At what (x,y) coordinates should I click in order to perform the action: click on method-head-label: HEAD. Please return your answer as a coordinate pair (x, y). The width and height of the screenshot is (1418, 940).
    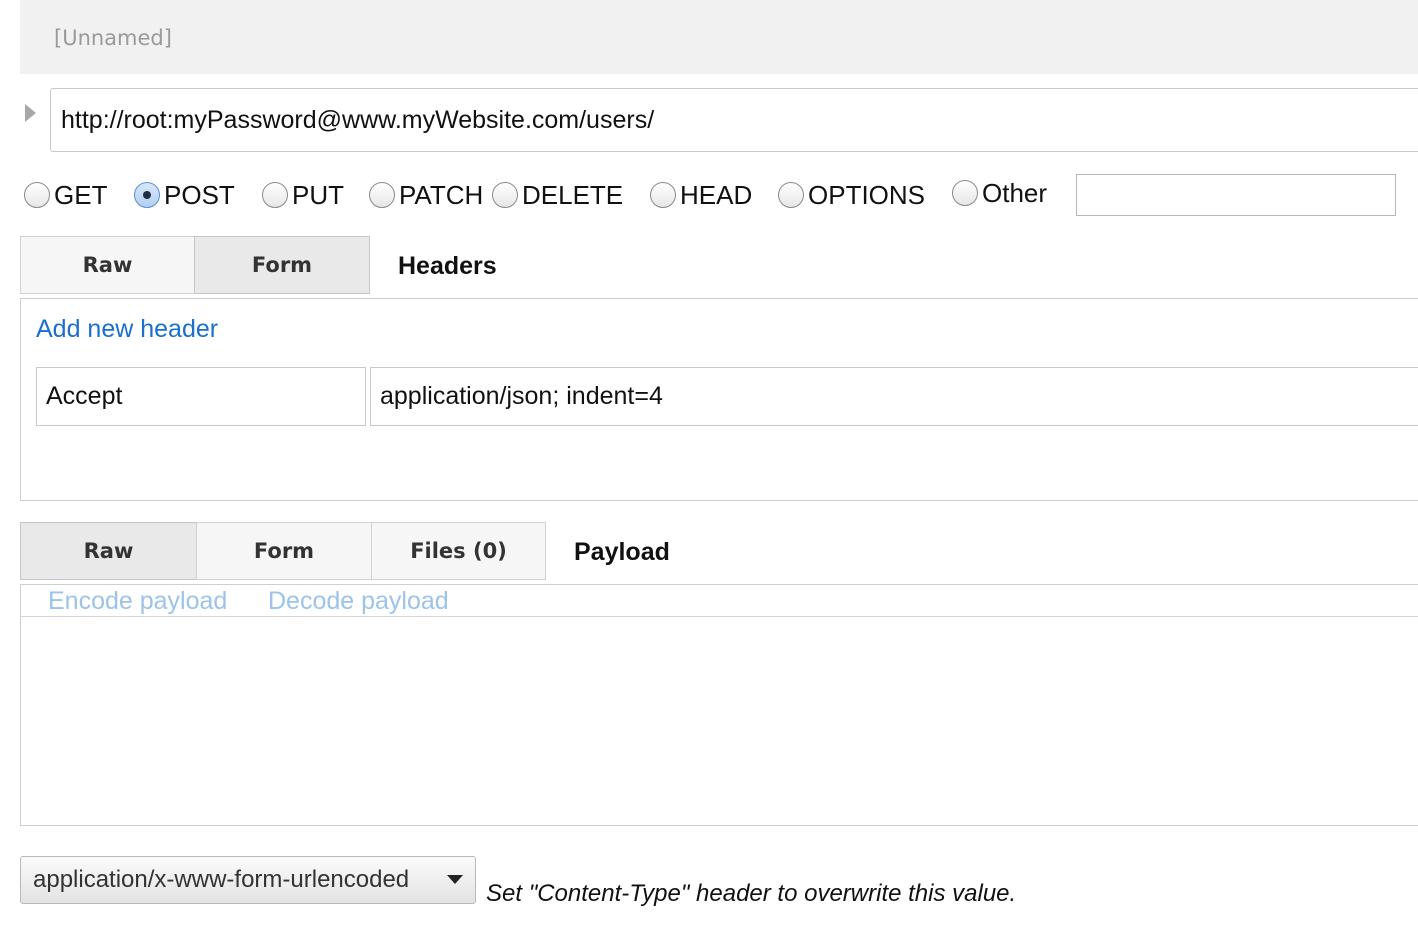
    Looking at the image, I should click on (716, 194).